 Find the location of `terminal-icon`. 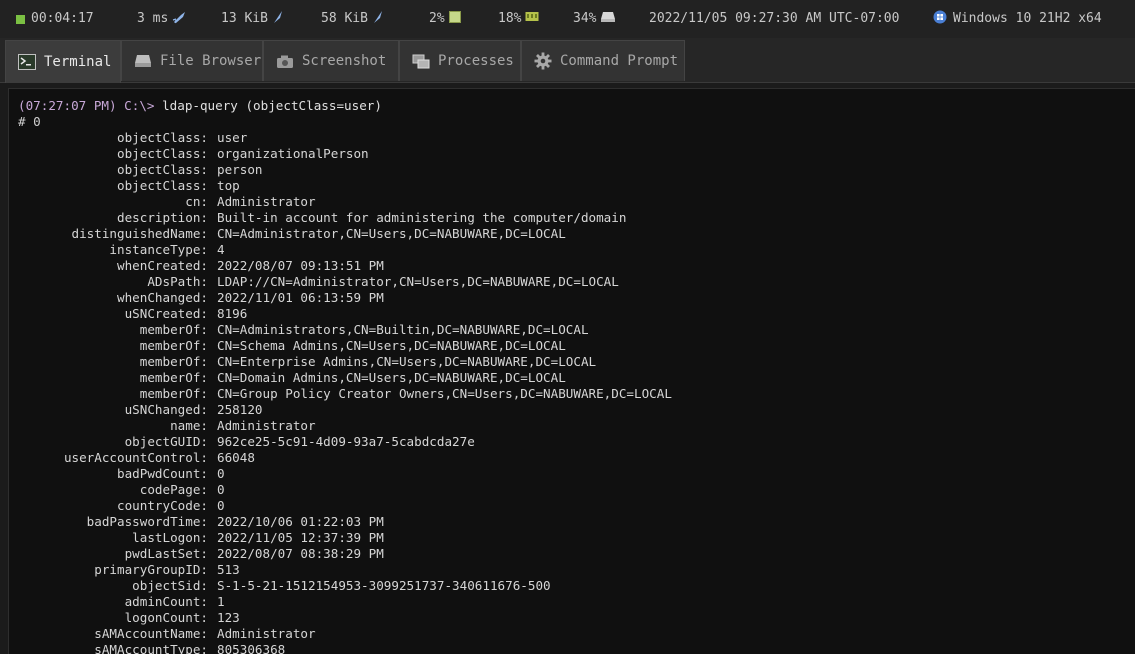

terminal-icon is located at coordinates (27, 62).